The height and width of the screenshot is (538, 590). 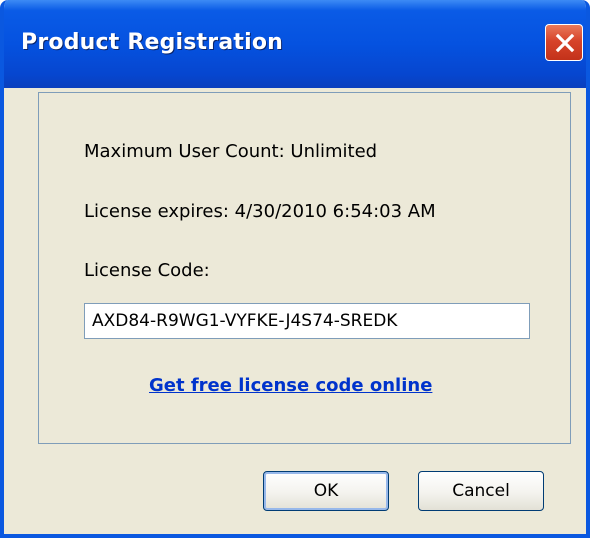 I want to click on license-code-label: License Code:, so click(x=147, y=270).